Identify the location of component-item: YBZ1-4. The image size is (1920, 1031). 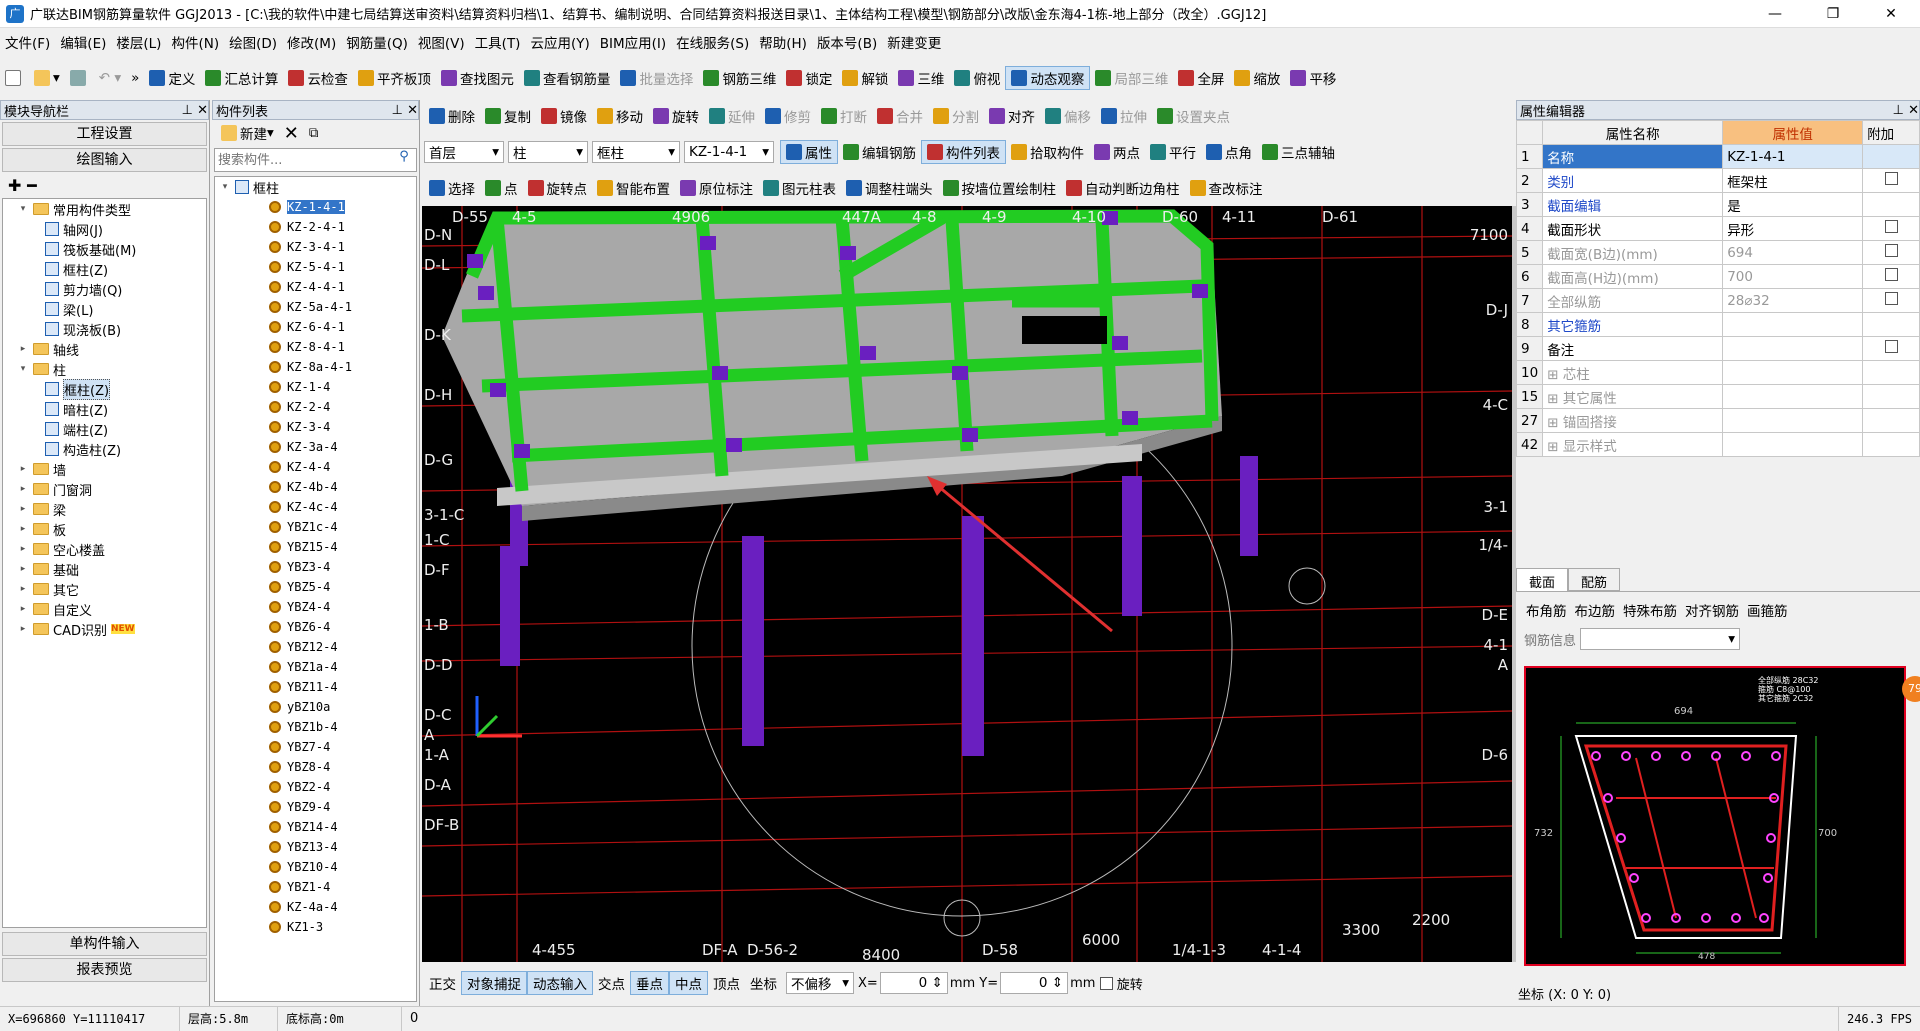
(315, 887).